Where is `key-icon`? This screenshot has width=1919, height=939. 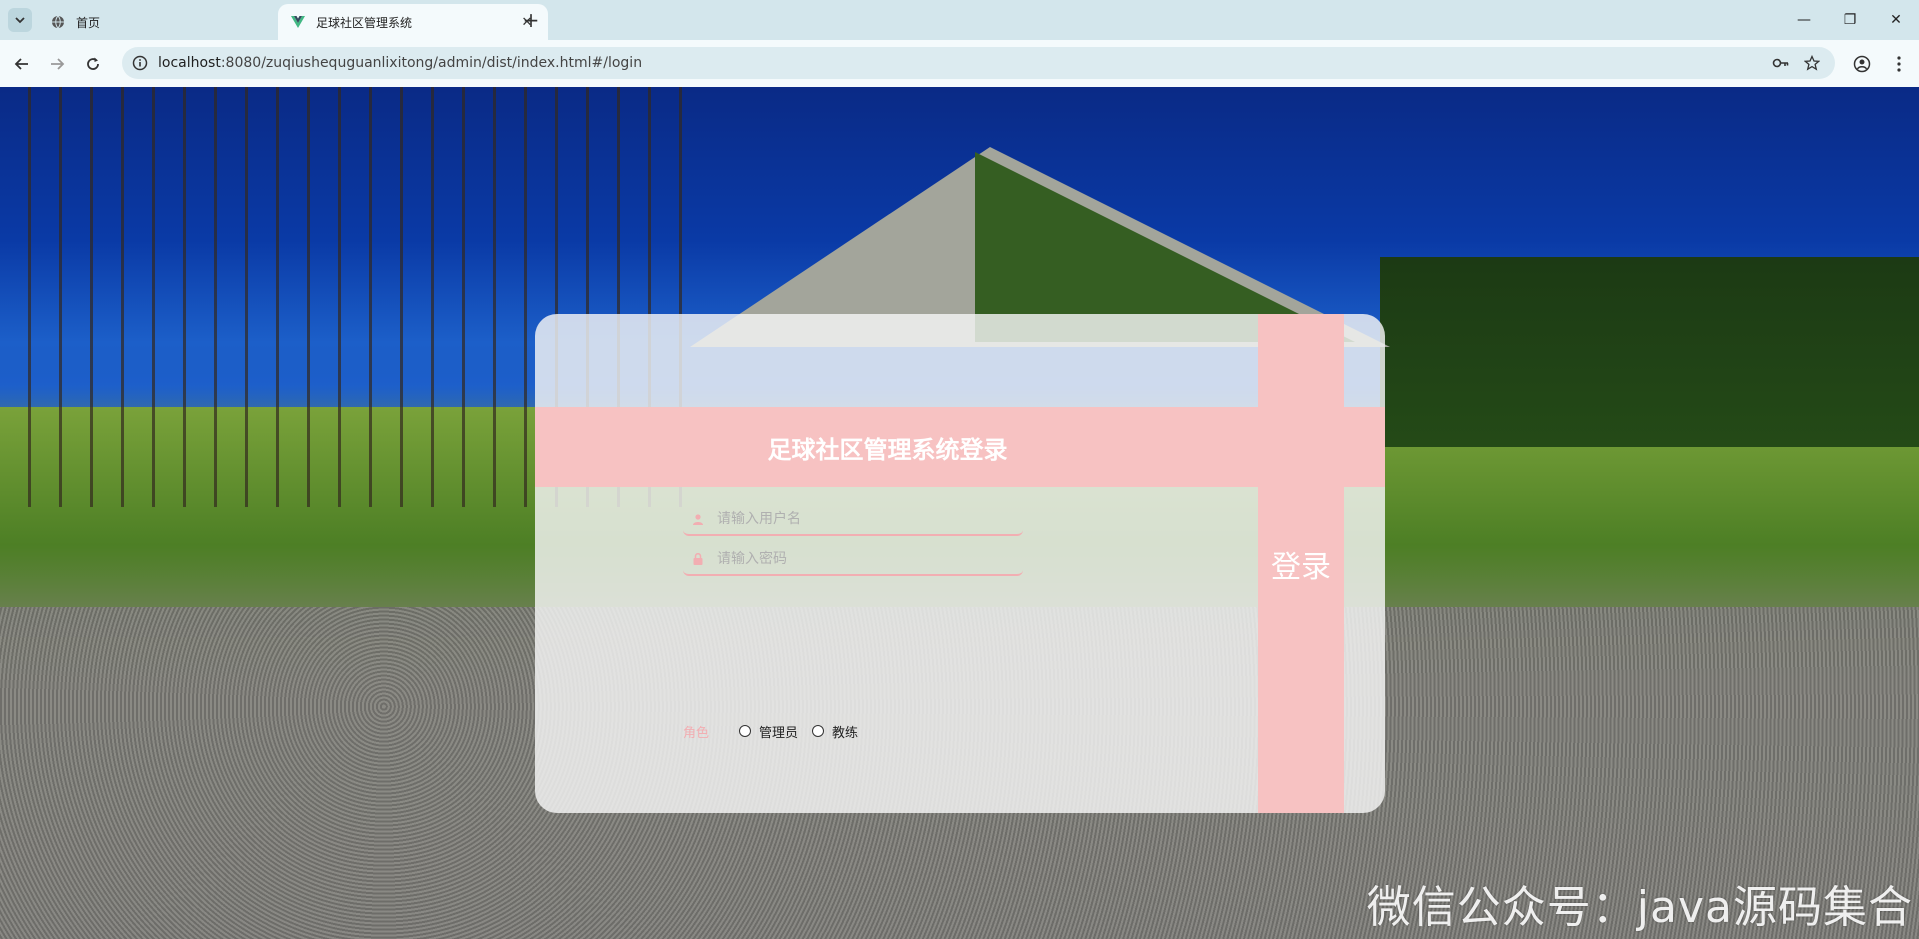
key-icon is located at coordinates (1781, 63).